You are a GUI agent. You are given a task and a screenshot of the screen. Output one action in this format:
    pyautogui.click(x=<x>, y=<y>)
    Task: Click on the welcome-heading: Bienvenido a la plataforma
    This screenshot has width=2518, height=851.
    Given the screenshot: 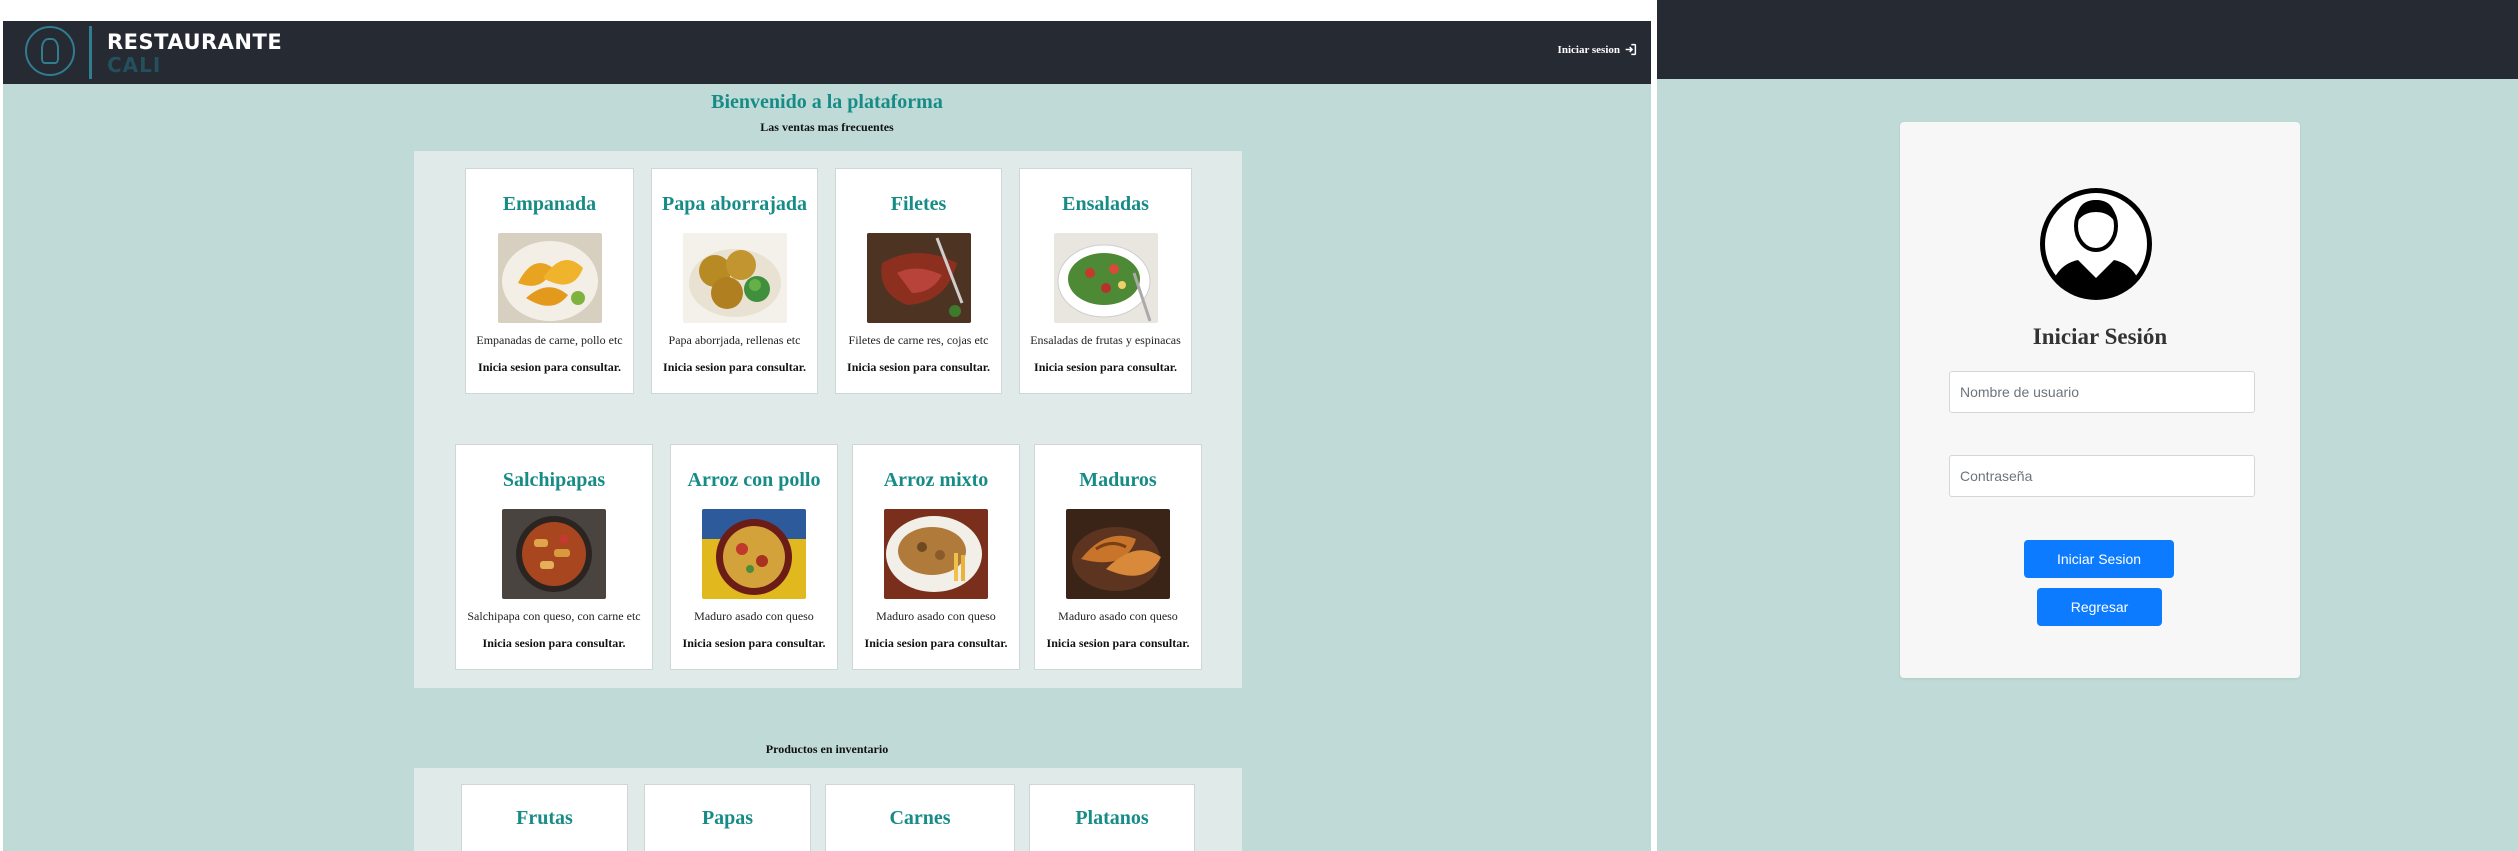 What is the action you would take?
    pyautogui.click(x=827, y=102)
    